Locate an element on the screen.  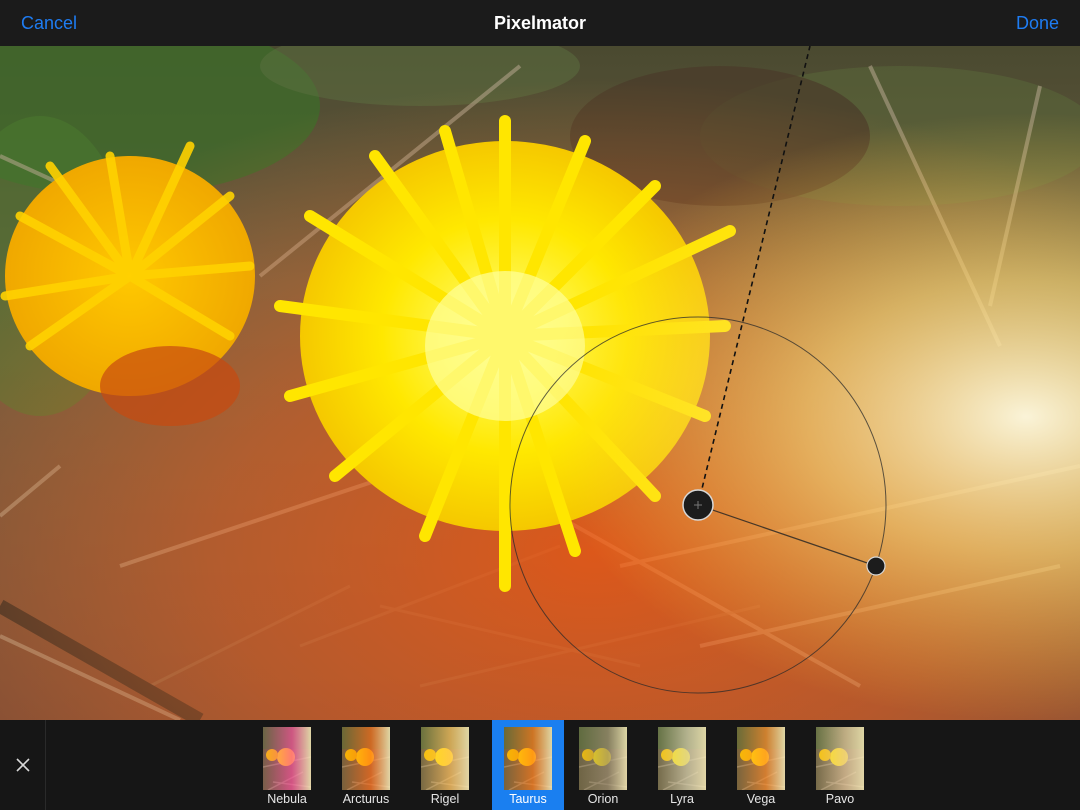
close-button is located at coordinates (23, 765).